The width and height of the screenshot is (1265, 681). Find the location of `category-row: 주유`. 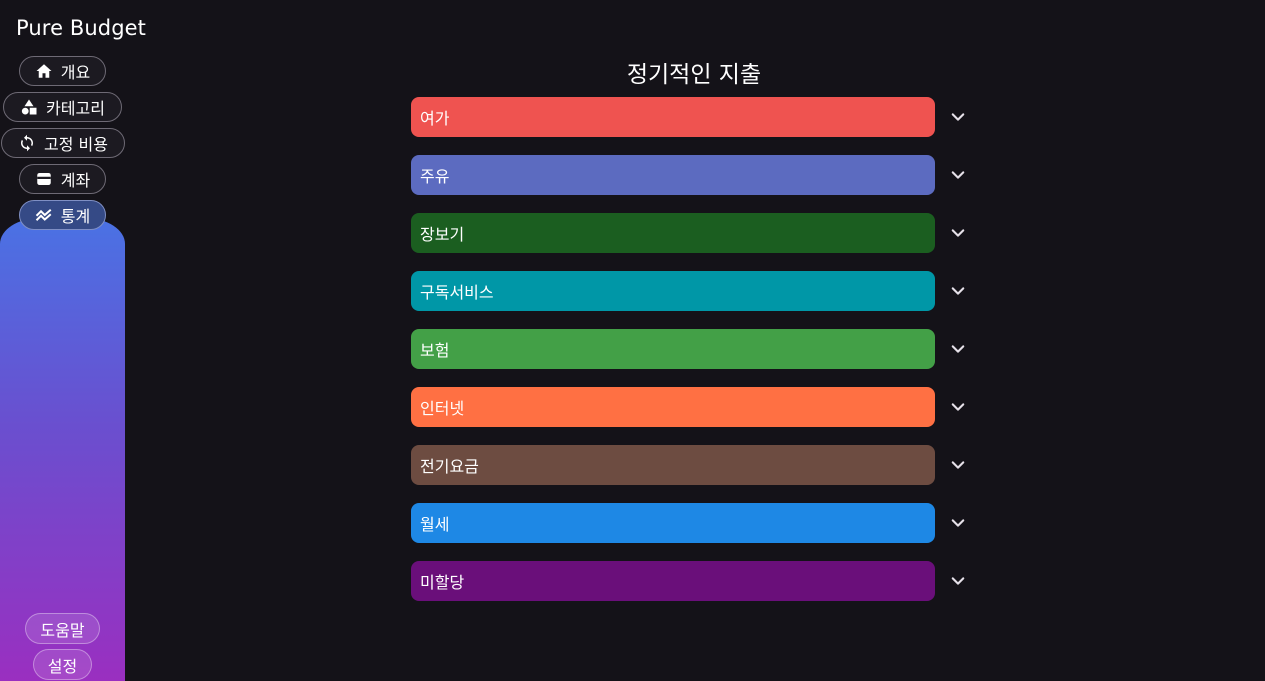

category-row: 주유 is located at coordinates (694, 175).